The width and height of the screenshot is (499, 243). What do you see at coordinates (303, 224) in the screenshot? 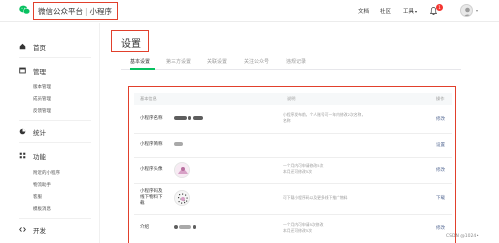
I see `row-desc-intro-line1: 一个月内可申请5次修改` at bounding box center [303, 224].